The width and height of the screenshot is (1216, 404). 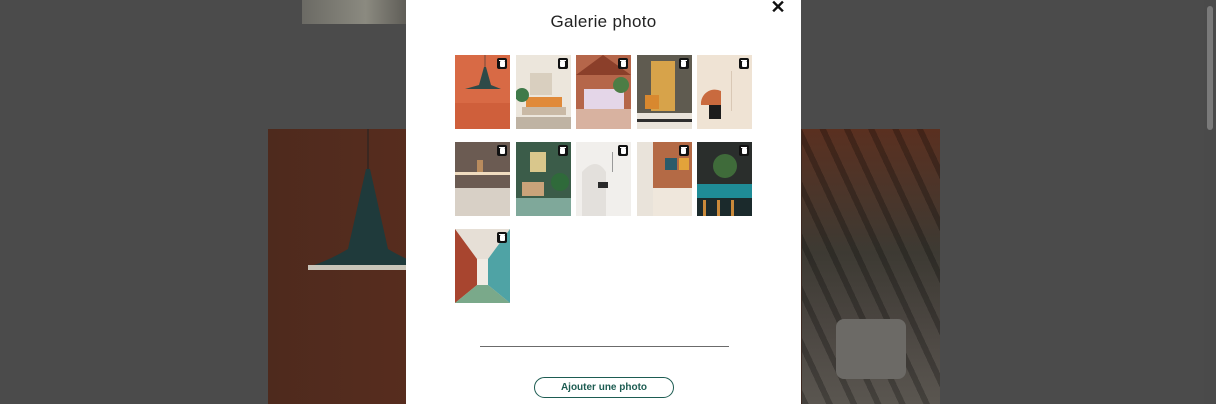 What do you see at coordinates (871, 349) in the screenshot?
I see `background-chair` at bounding box center [871, 349].